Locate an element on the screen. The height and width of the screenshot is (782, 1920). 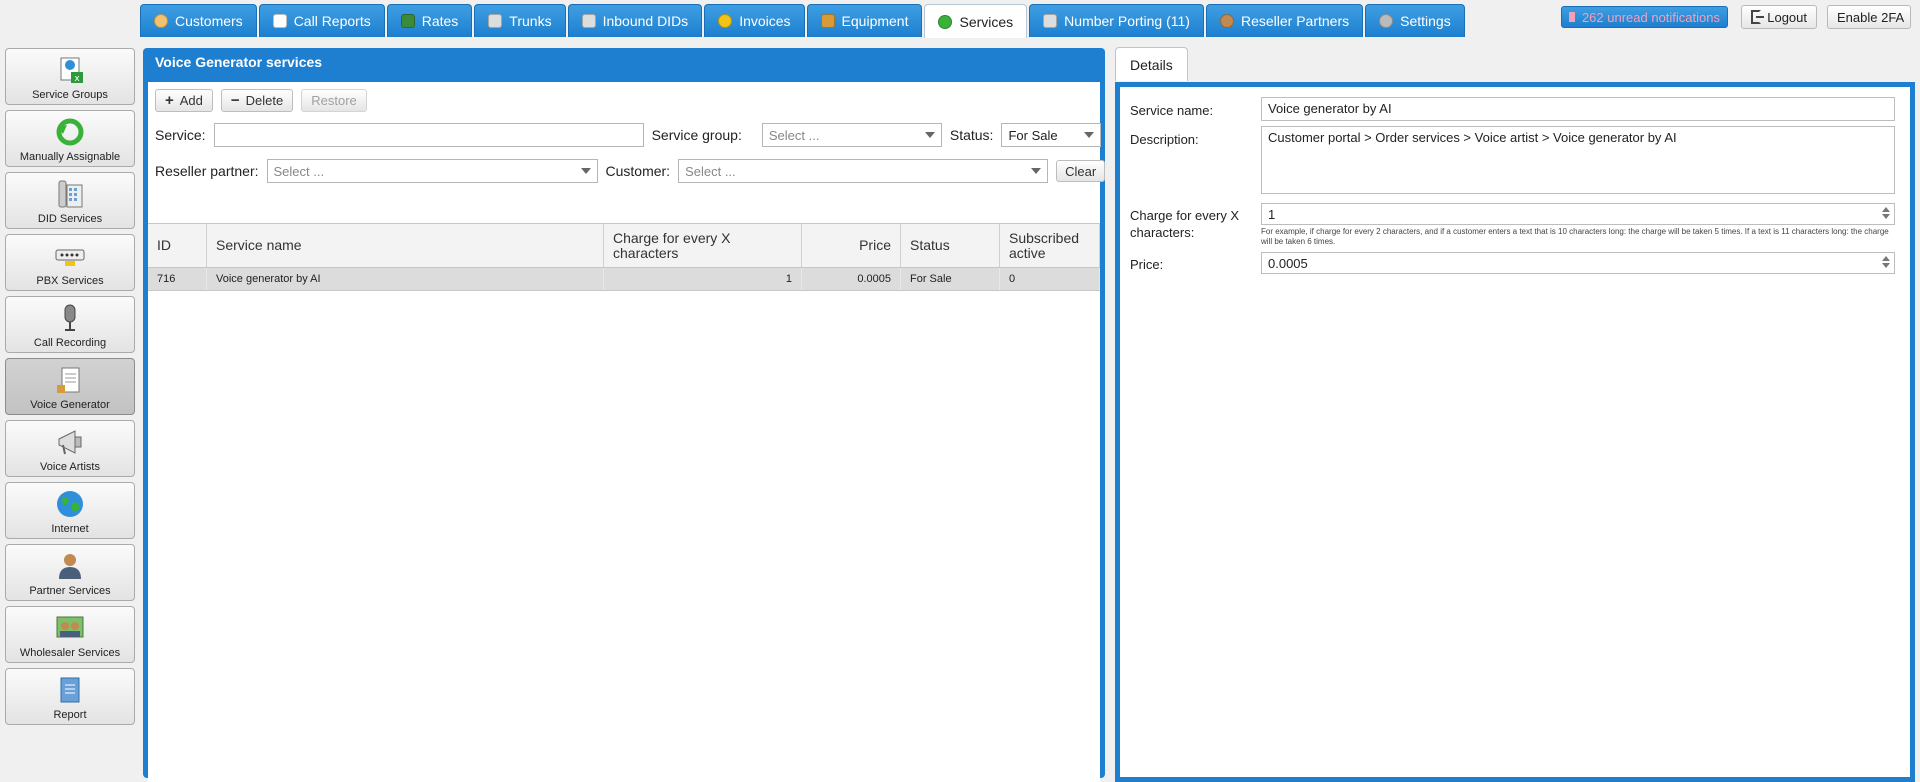
toolbar: + Add − Delete Restore is located at coordinates (261, 100).